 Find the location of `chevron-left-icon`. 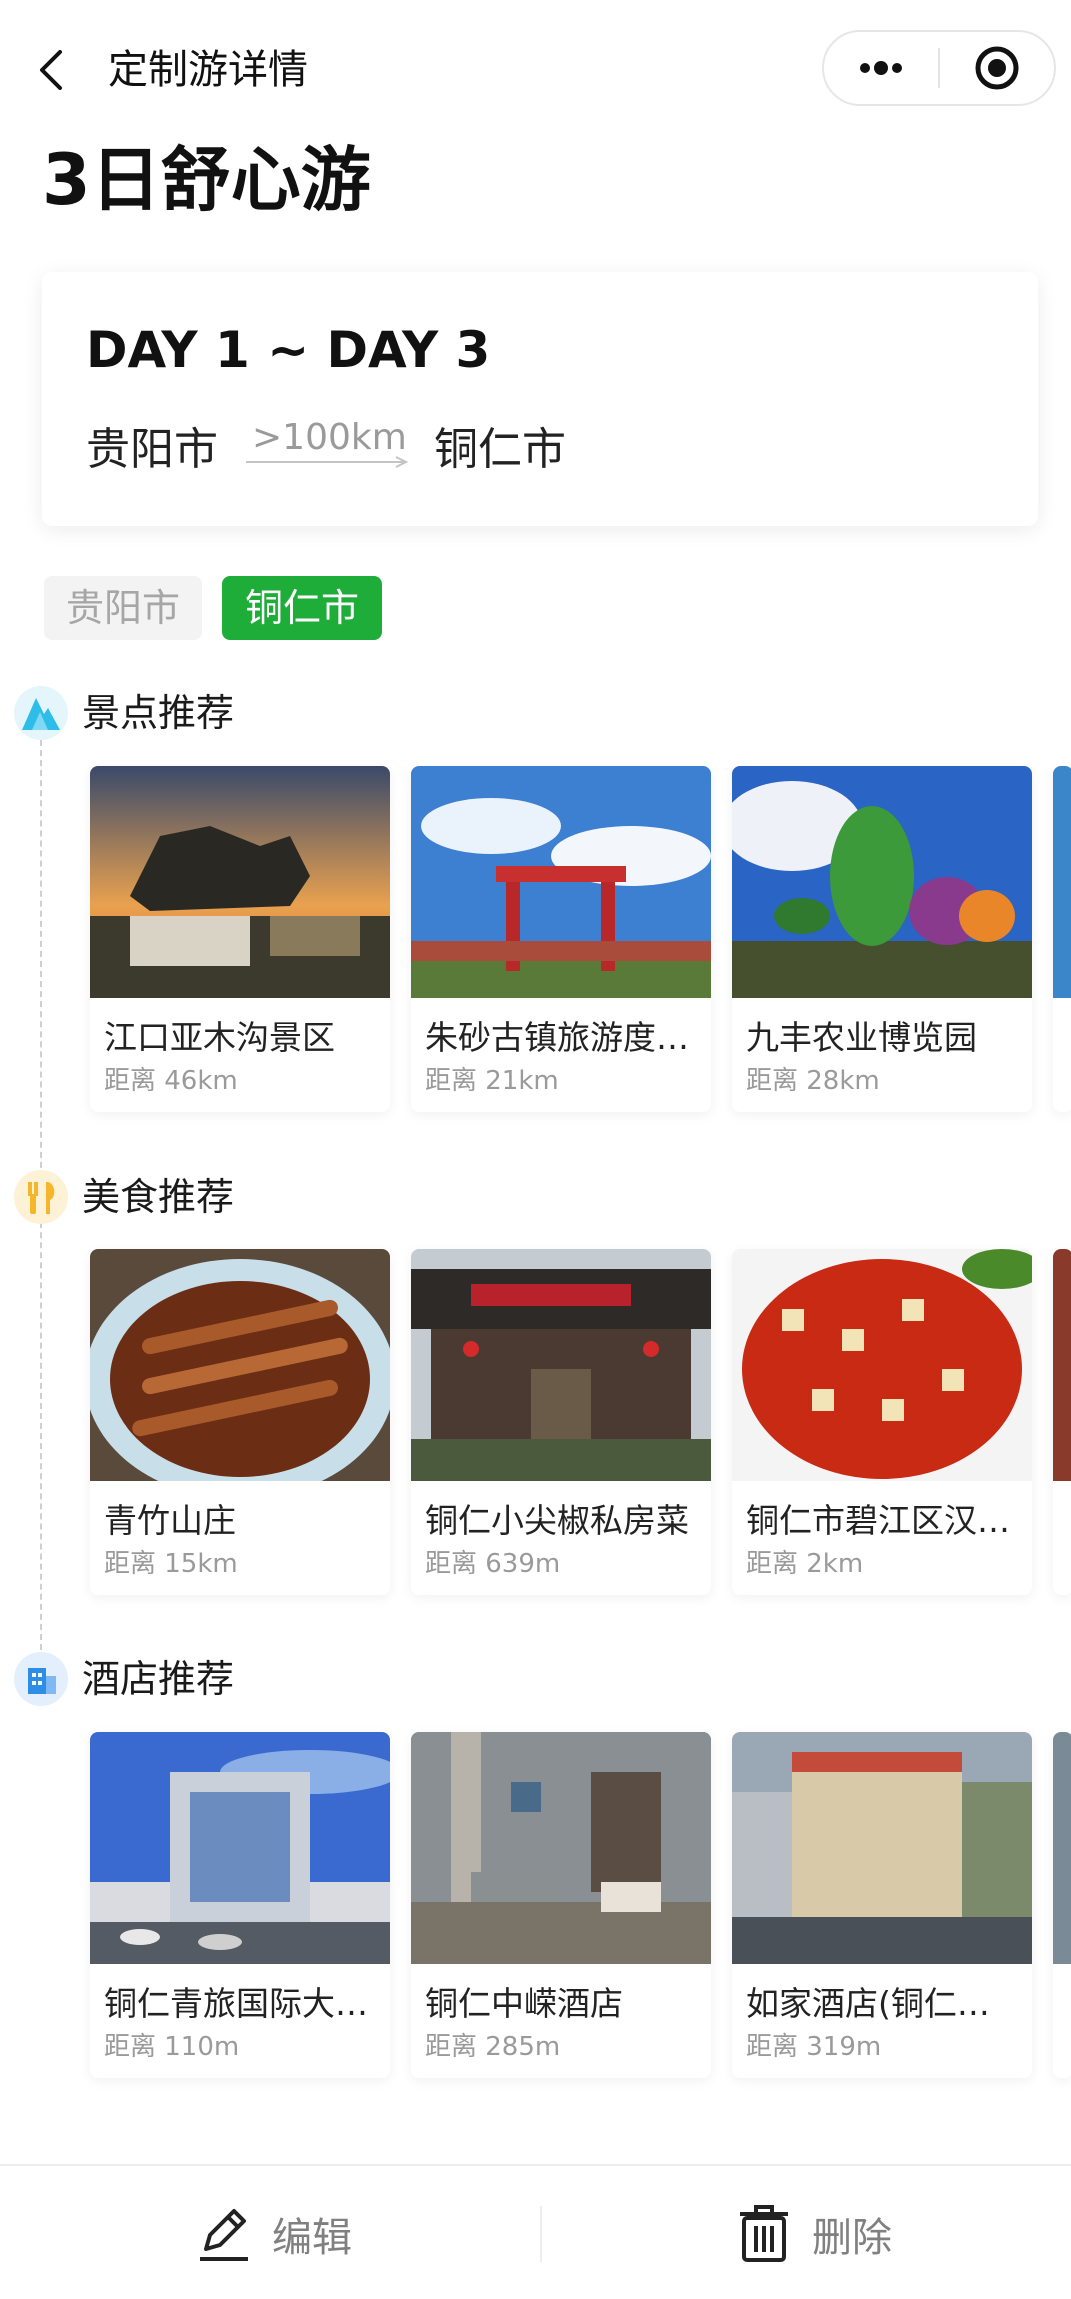

chevron-left-icon is located at coordinates (51, 70).